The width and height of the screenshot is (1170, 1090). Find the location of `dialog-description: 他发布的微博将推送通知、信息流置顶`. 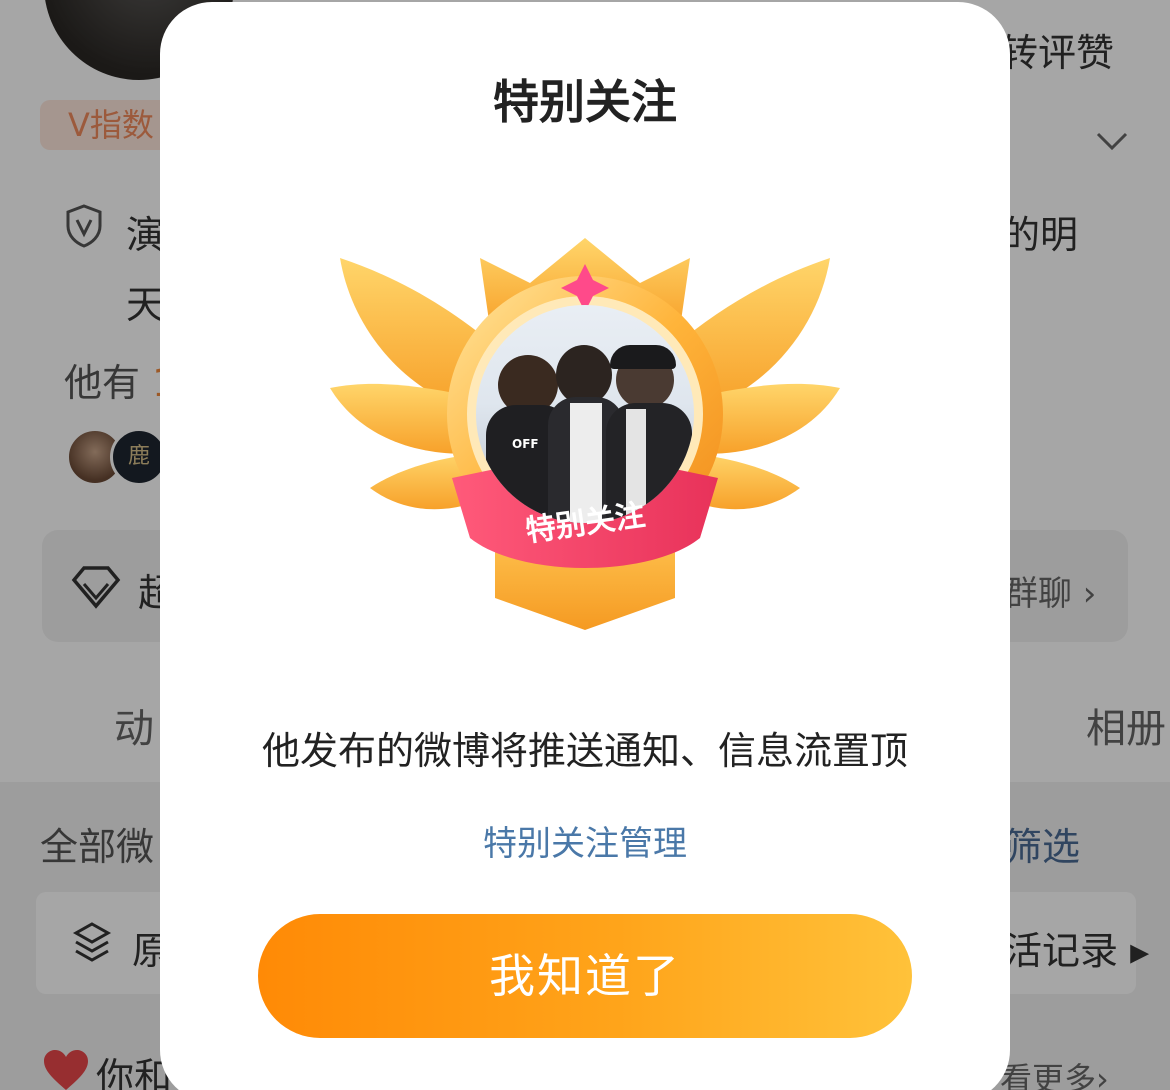

dialog-description: 他发布的微博将推送通知、信息流置顶 is located at coordinates (584, 751).